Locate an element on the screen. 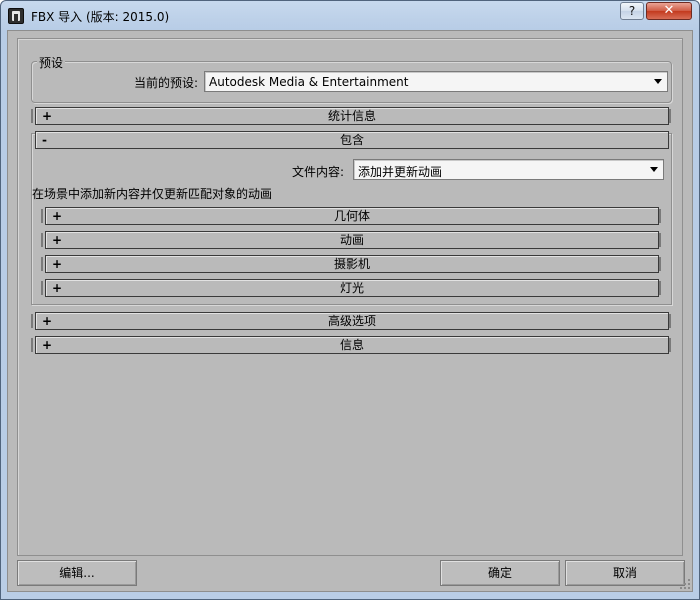  rollout-statistics: + 统计信息 is located at coordinates (352, 116).